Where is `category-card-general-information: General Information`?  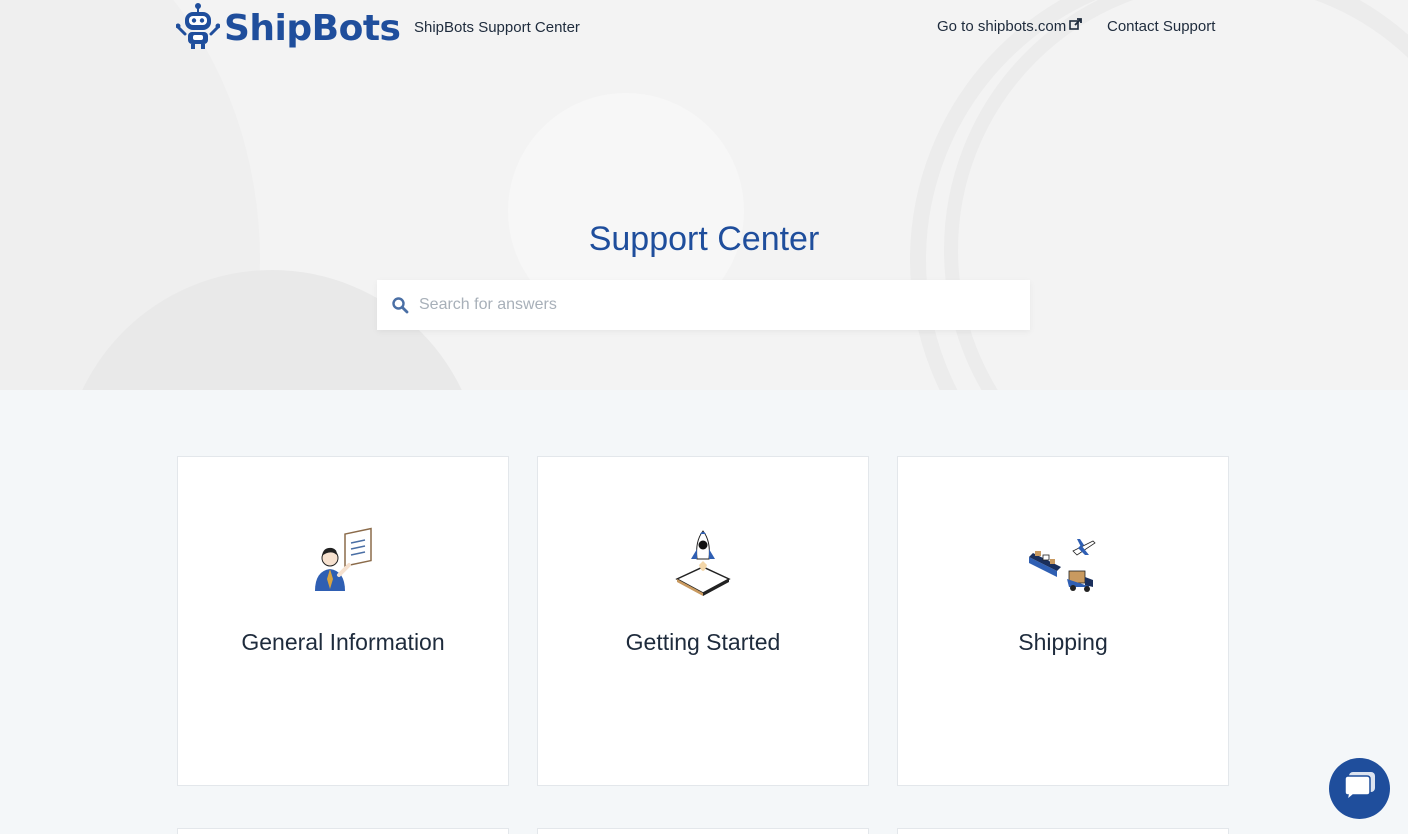
category-card-general-information: General Information is located at coordinates (343, 621).